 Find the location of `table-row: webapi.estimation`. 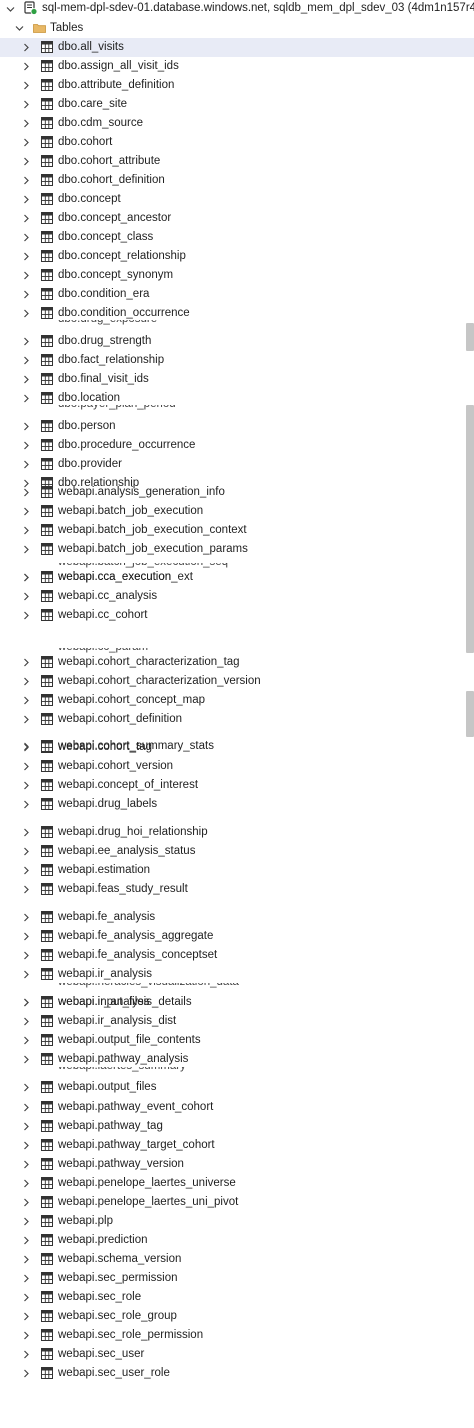

table-row: webapi.estimation is located at coordinates (237, 870).